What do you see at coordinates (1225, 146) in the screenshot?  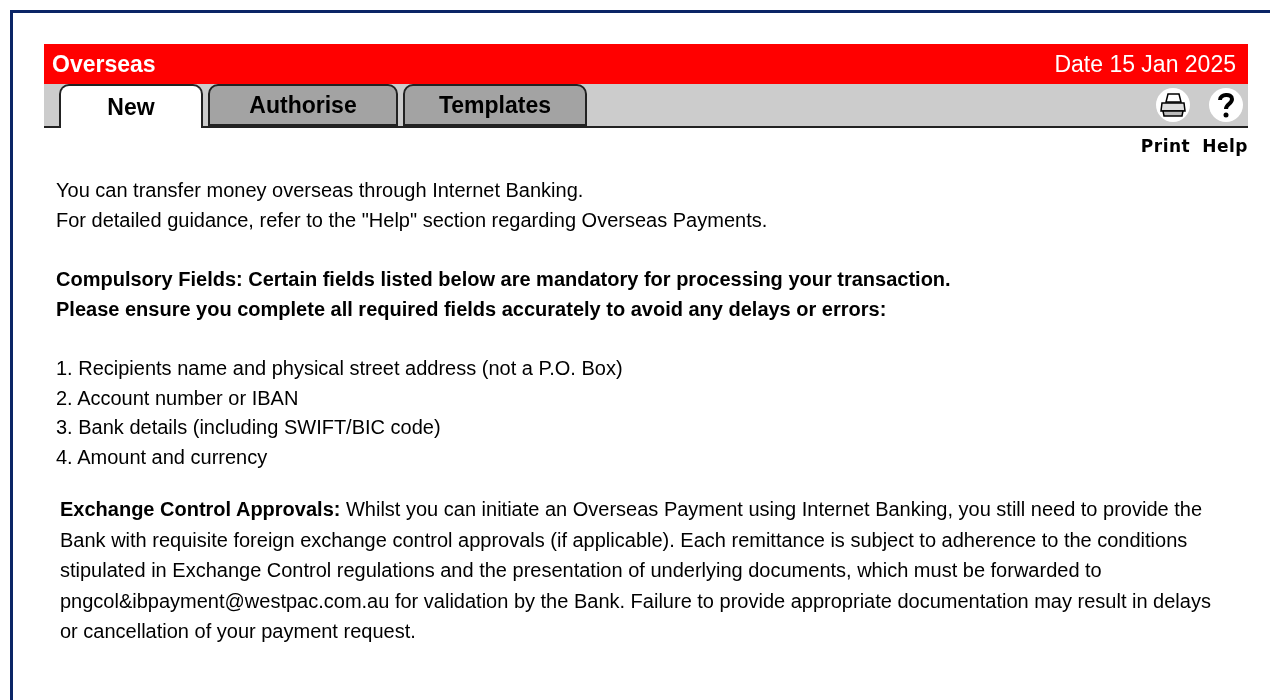 I see `help-link: Help` at bounding box center [1225, 146].